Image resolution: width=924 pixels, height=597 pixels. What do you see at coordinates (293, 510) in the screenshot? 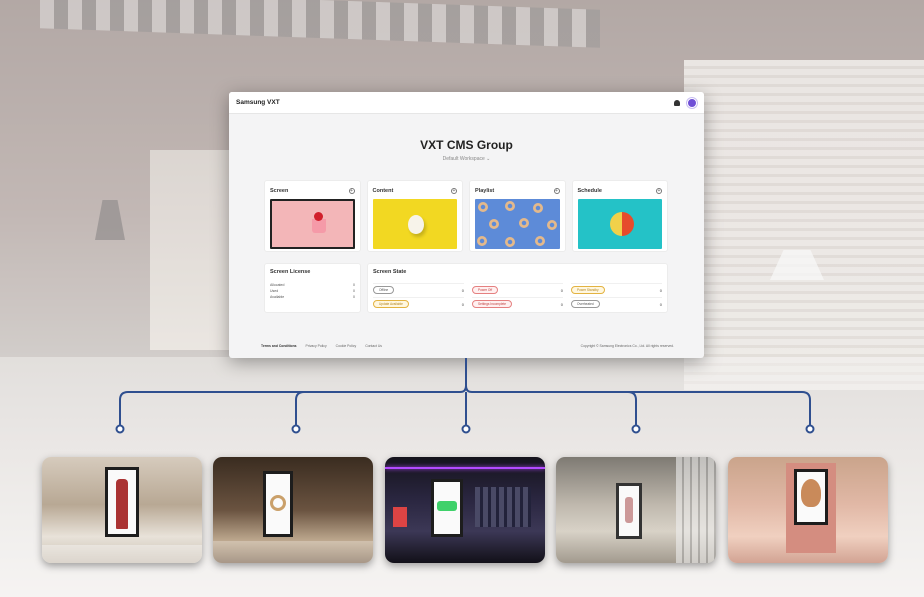
I see `jewelry-store-display-photo` at bounding box center [293, 510].